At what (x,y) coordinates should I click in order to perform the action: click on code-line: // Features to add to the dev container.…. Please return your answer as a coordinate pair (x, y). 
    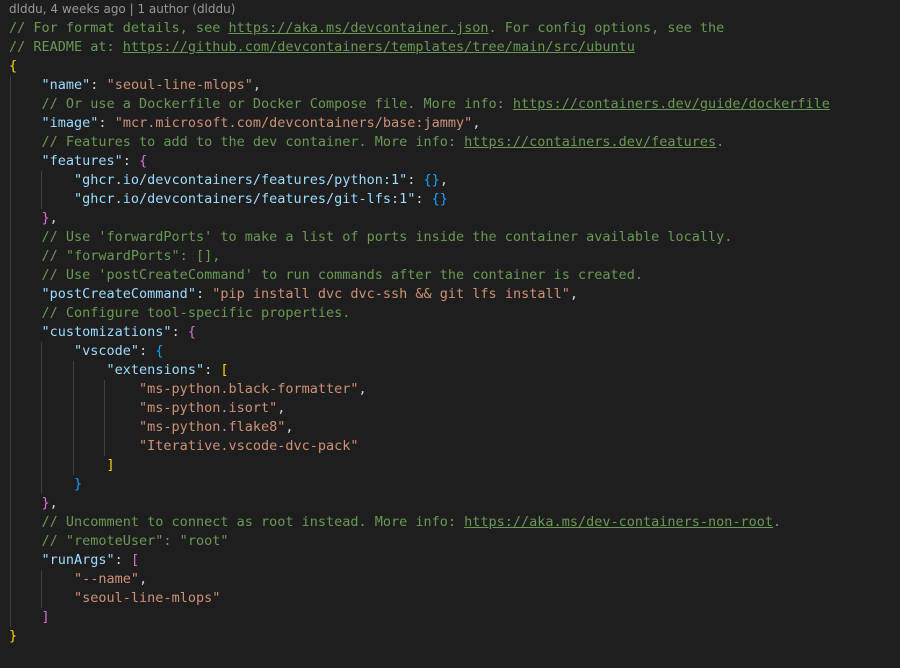
    Looking at the image, I should click on (450, 142).